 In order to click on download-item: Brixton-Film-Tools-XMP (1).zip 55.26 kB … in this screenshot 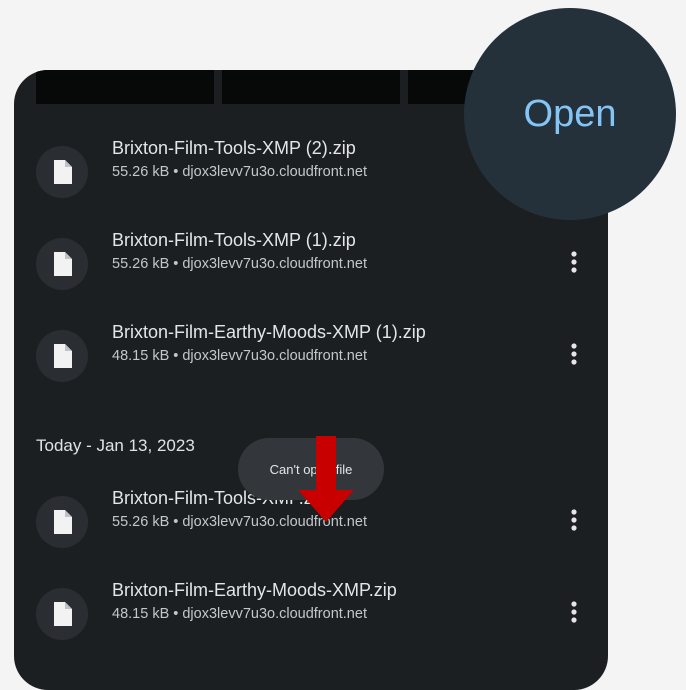, I will do `click(311, 262)`.